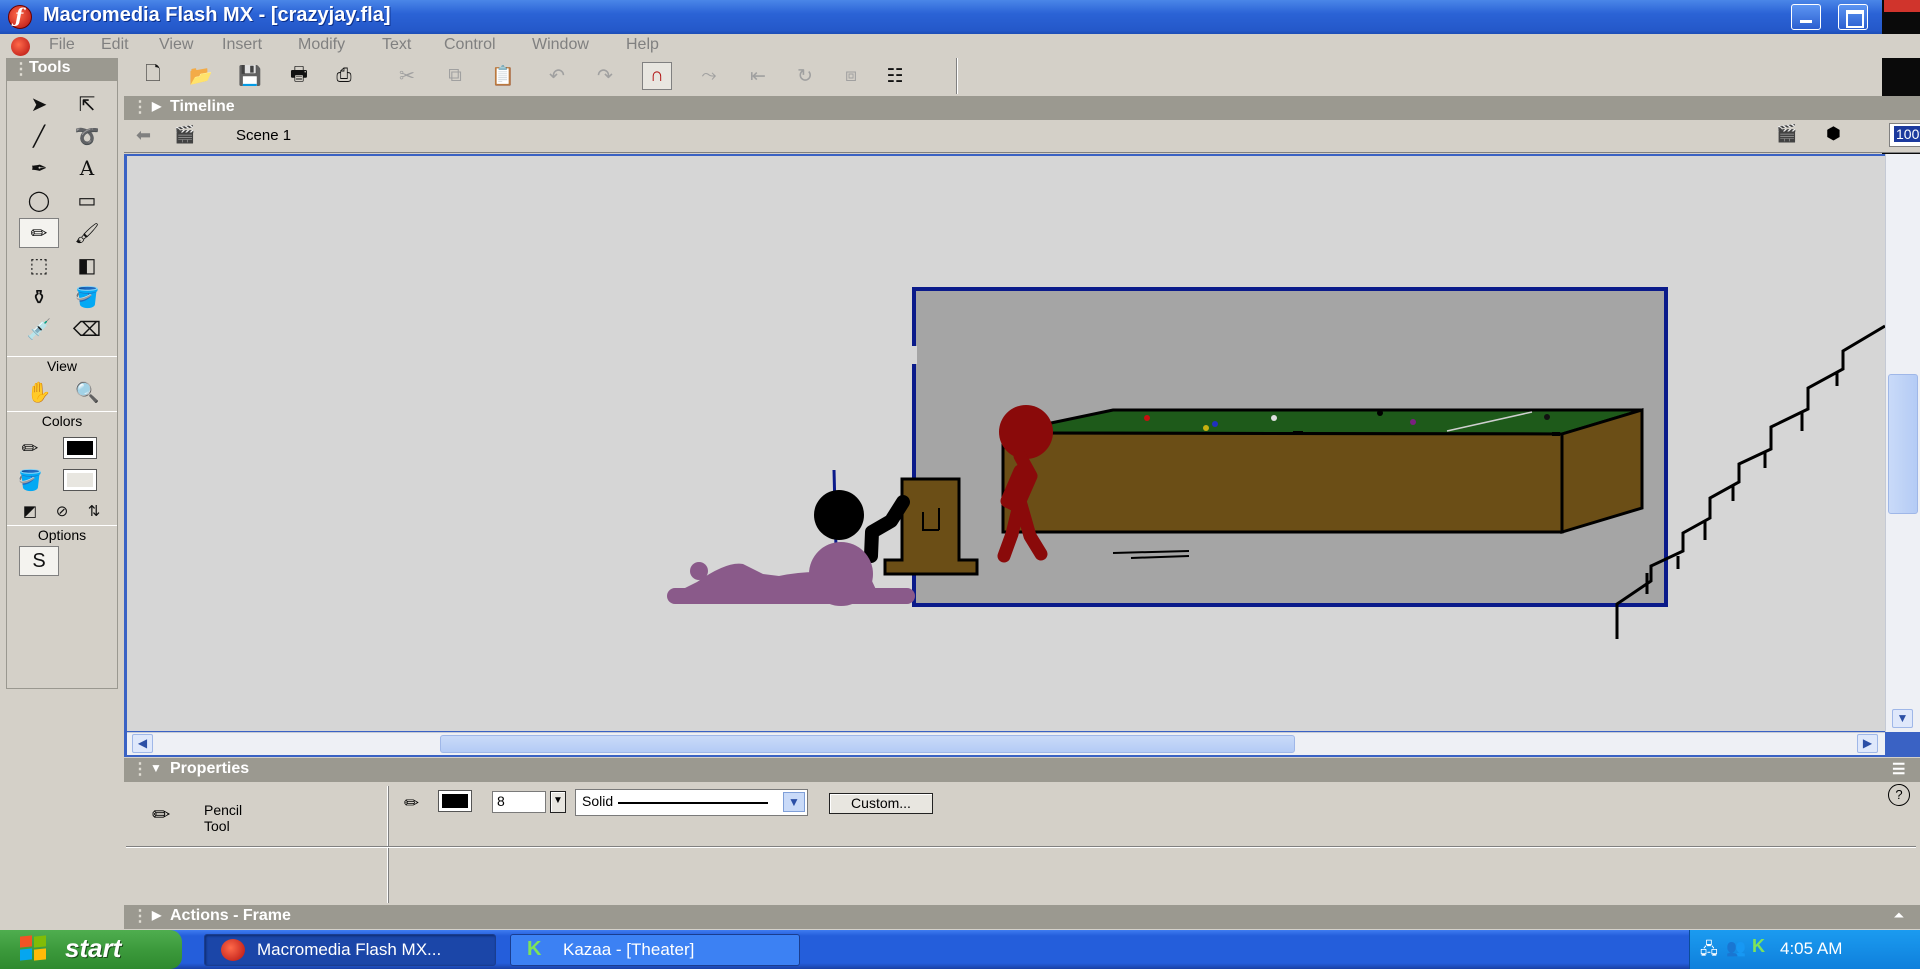 This screenshot has width=1920, height=969. I want to click on no-color-icon: ⊘, so click(62, 511).